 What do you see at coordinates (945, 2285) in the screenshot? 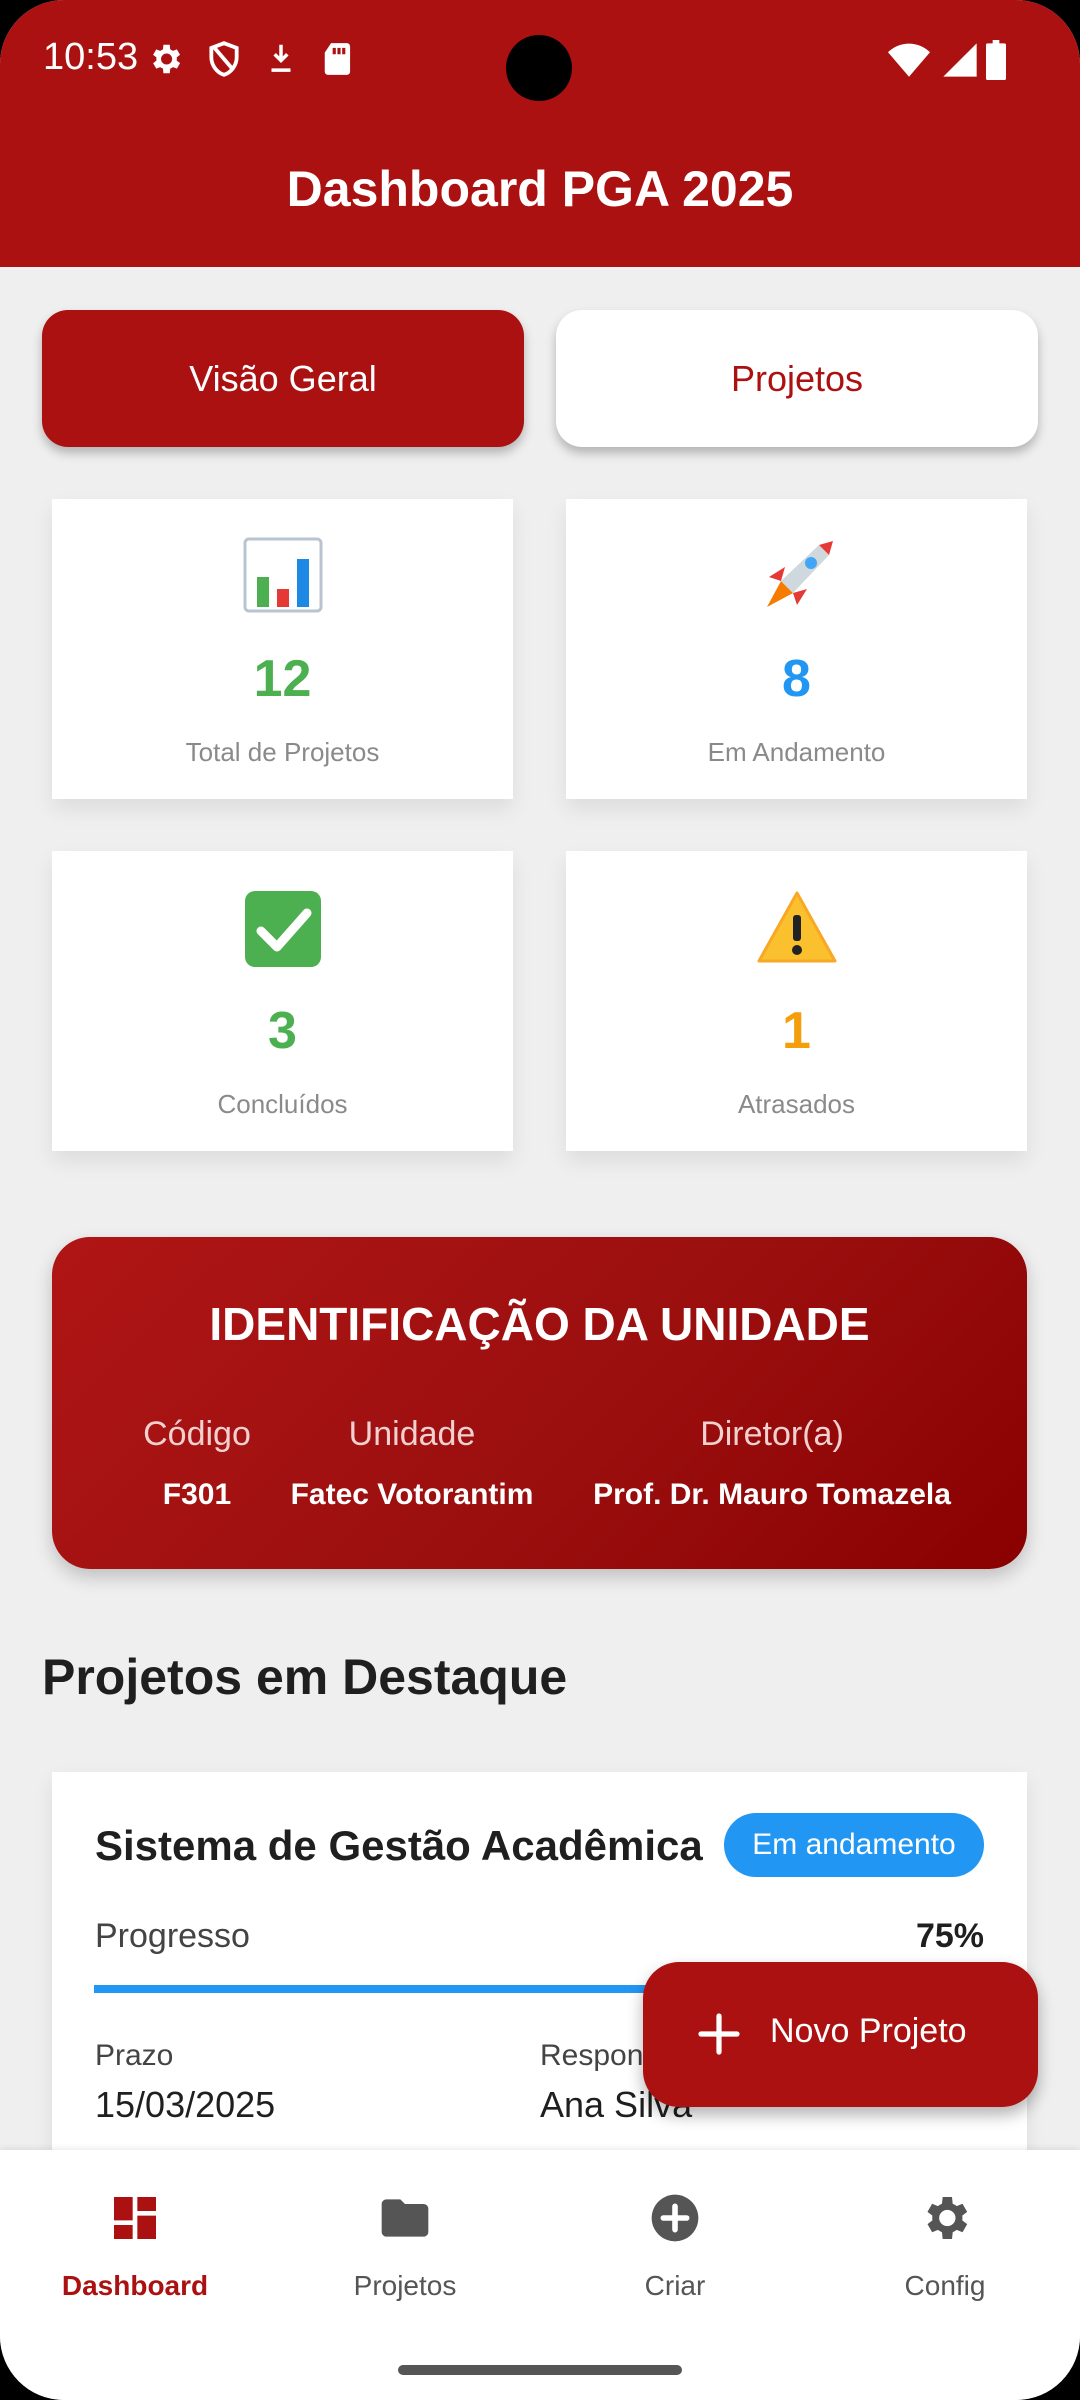
I see `nav-label: Config` at bounding box center [945, 2285].